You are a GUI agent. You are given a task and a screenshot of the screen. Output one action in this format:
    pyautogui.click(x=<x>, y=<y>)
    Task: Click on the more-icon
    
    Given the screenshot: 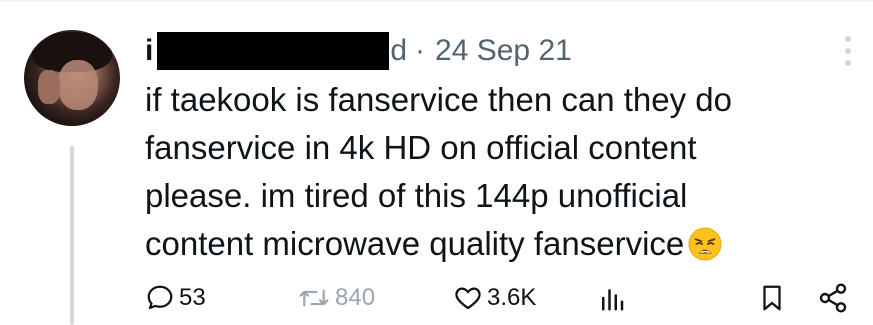 What is the action you would take?
    pyautogui.click(x=848, y=56)
    